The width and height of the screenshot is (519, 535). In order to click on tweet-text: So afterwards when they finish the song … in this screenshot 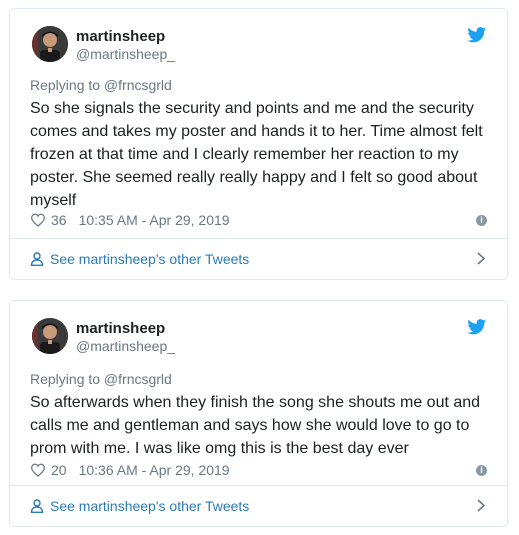, I will do `click(255, 425)`.